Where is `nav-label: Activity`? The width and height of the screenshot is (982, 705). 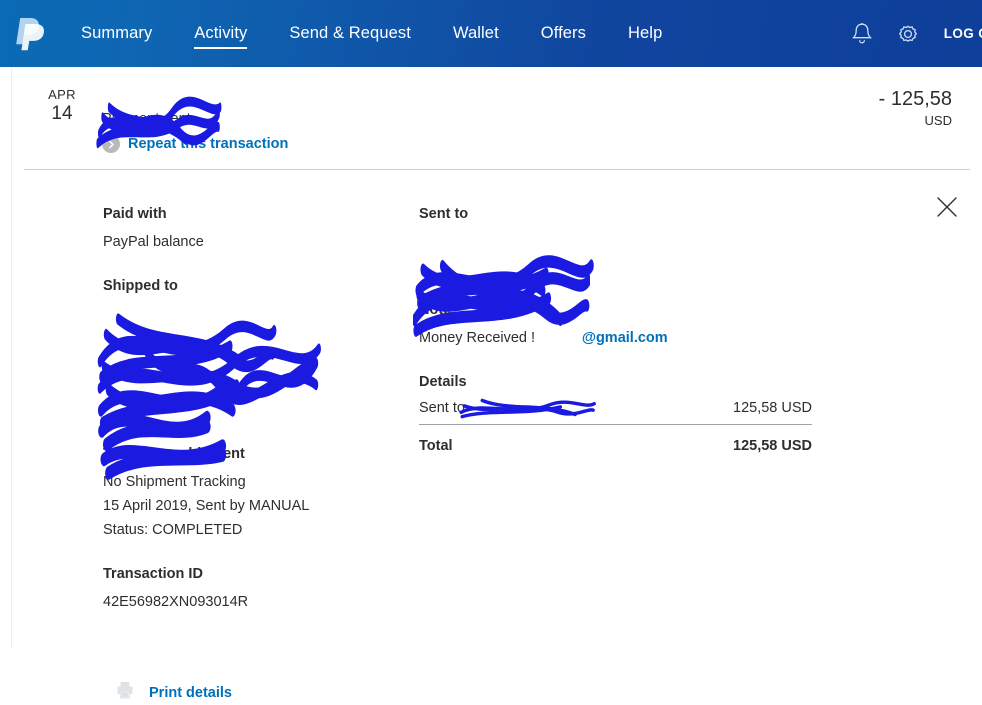 nav-label: Activity is located at coordinates (221, 33).